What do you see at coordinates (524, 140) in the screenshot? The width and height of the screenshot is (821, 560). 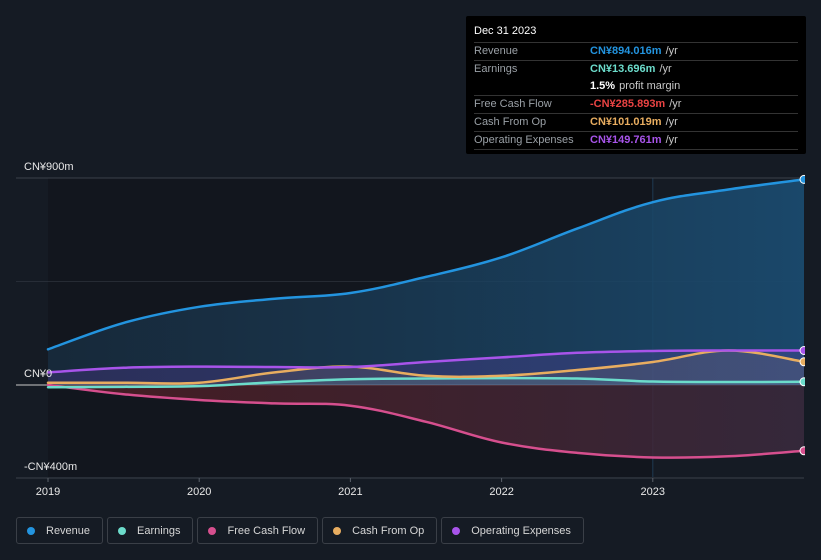 I see `tooltip-row-label: Operating Expenses` at bounding box center [524, 140].